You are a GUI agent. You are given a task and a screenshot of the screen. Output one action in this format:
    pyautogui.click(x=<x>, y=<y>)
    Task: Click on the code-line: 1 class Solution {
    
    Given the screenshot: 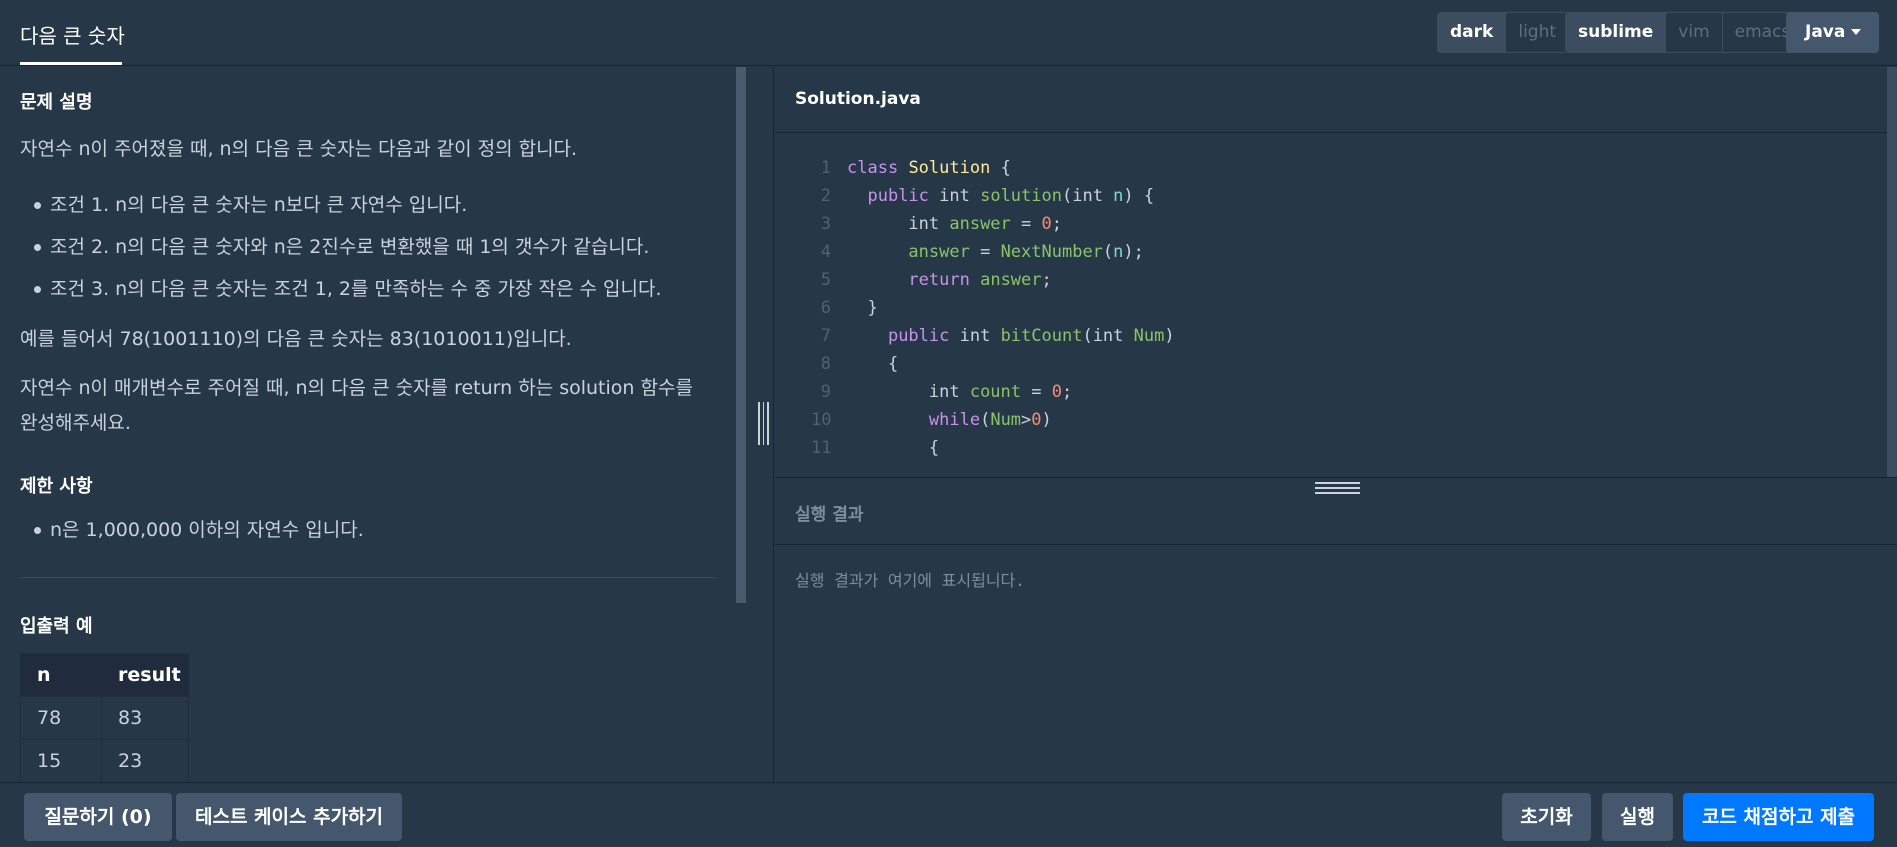 What is the action you would take?
    pyautogui.click(x=1325, y=168)
    